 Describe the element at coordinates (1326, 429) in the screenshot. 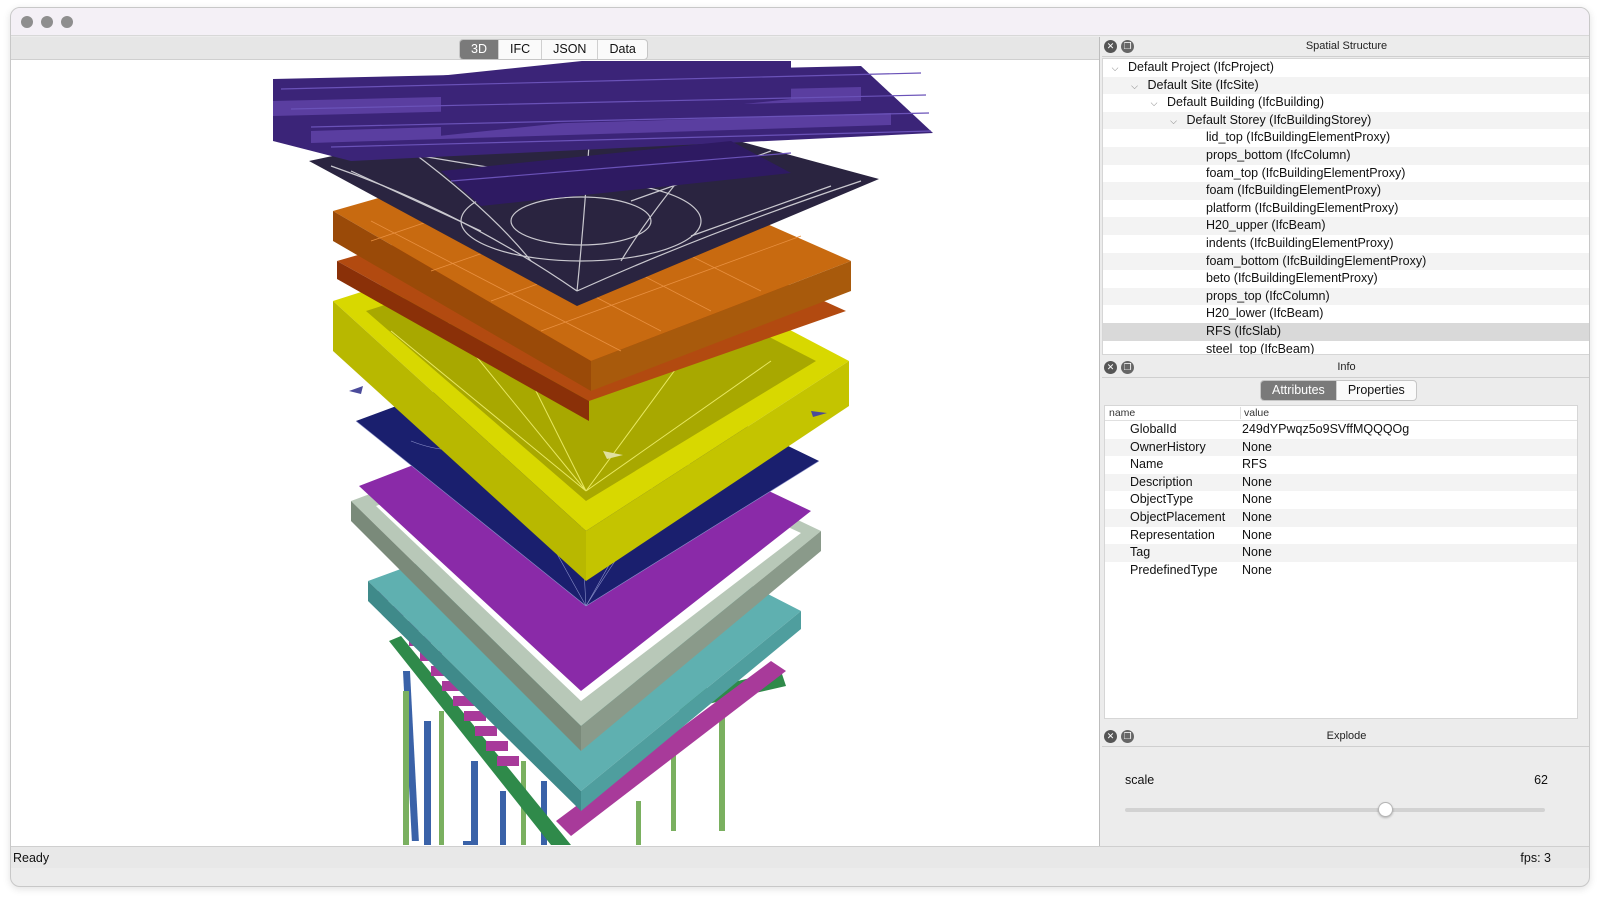

I see `attribute-value: 249dYPwqz5o9SVffMQQQOg` at that location.